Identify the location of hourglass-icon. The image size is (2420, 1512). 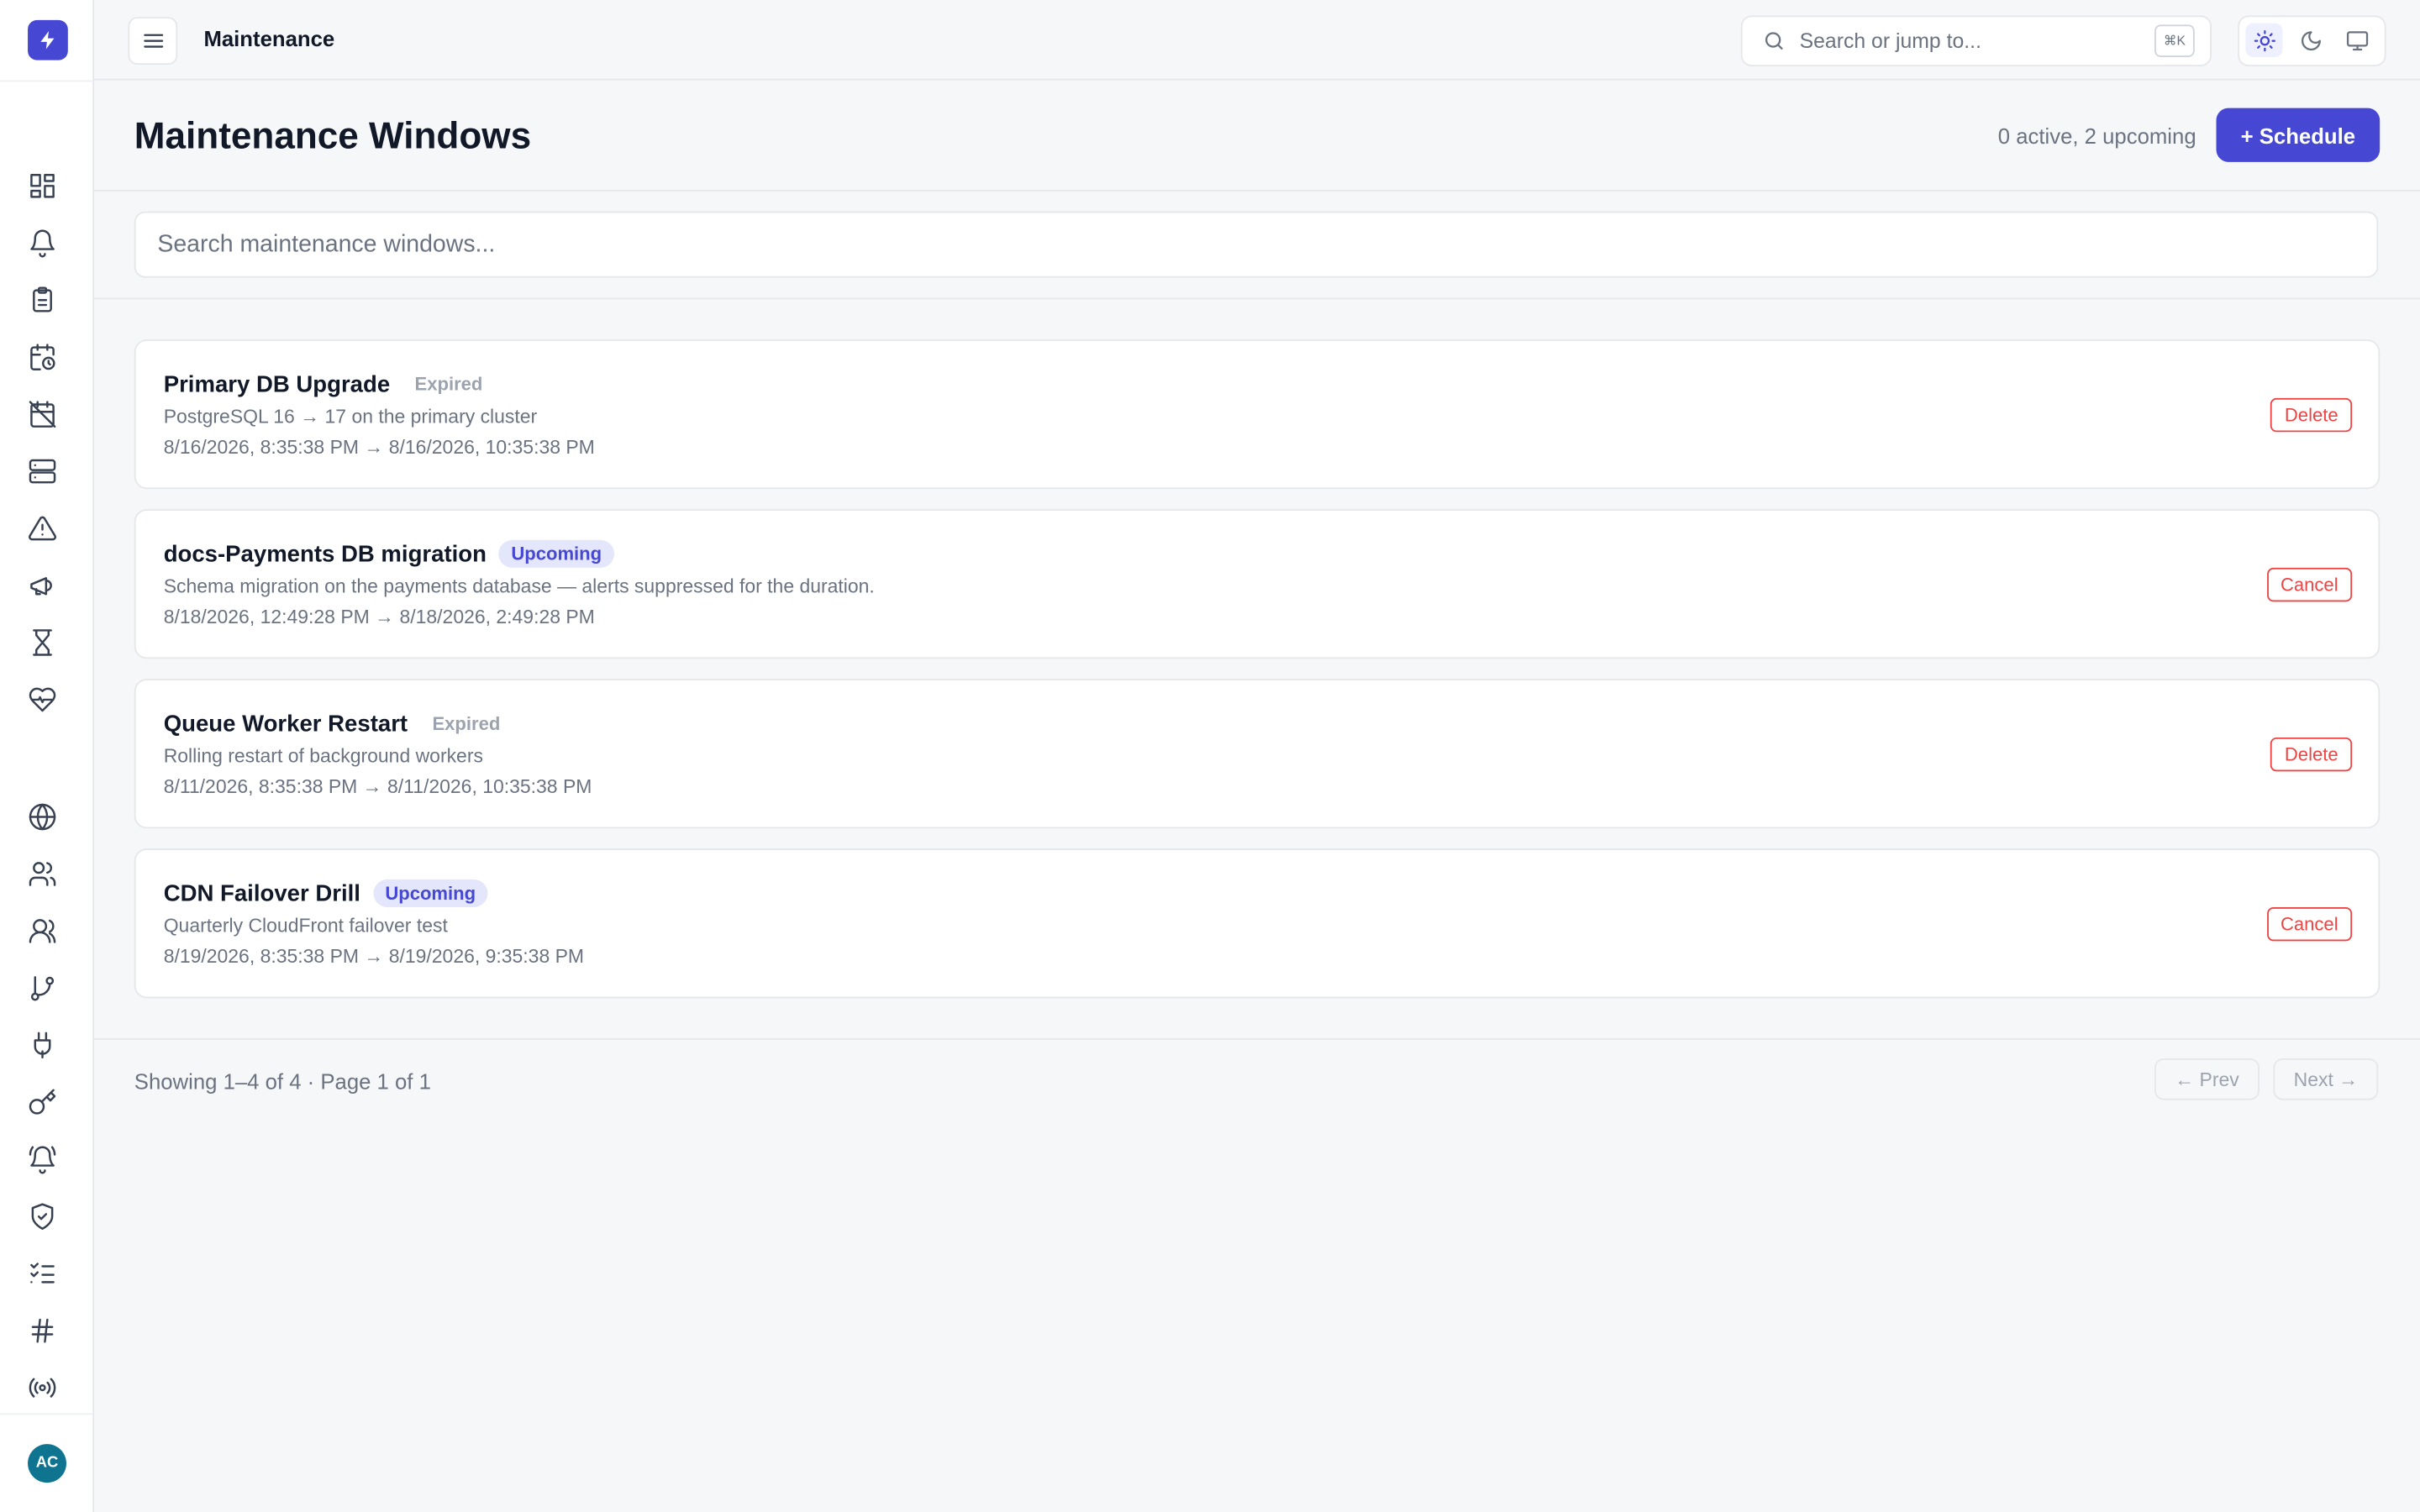
(41, 642).